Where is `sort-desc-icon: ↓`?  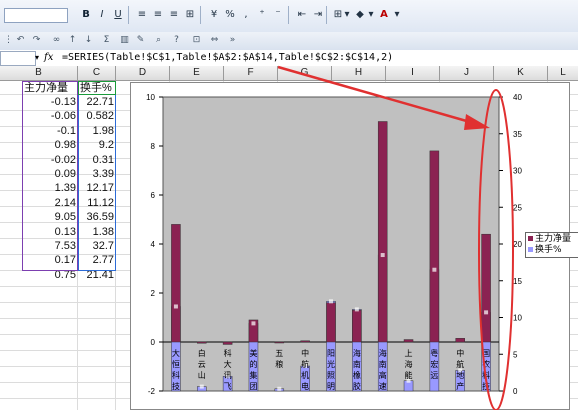
sort-desc-icon: ↓ is located at coordinates (88, 40).